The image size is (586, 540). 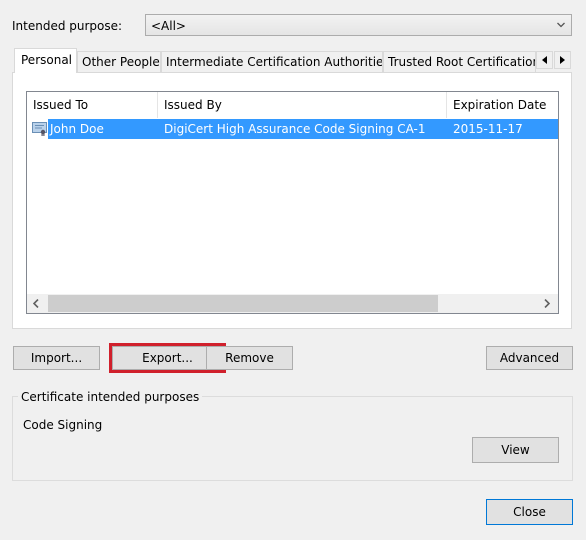 I want to click on intended-purpose-label: Intended purpose:, so click(x=67, y=26).